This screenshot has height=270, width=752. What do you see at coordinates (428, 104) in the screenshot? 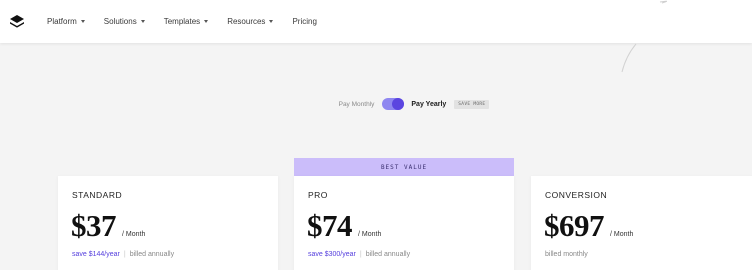
I see `pay-yearly-label: Pay Yearly` at bounding box center [428, 104].